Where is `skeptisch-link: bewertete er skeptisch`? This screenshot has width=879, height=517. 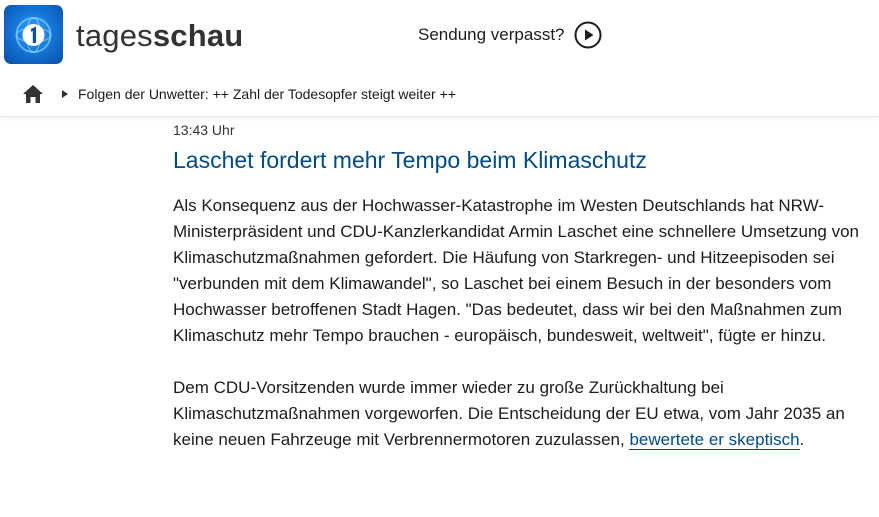 skeptisch-link: bewertete er skeptisch is located at coordinates (714, 440).